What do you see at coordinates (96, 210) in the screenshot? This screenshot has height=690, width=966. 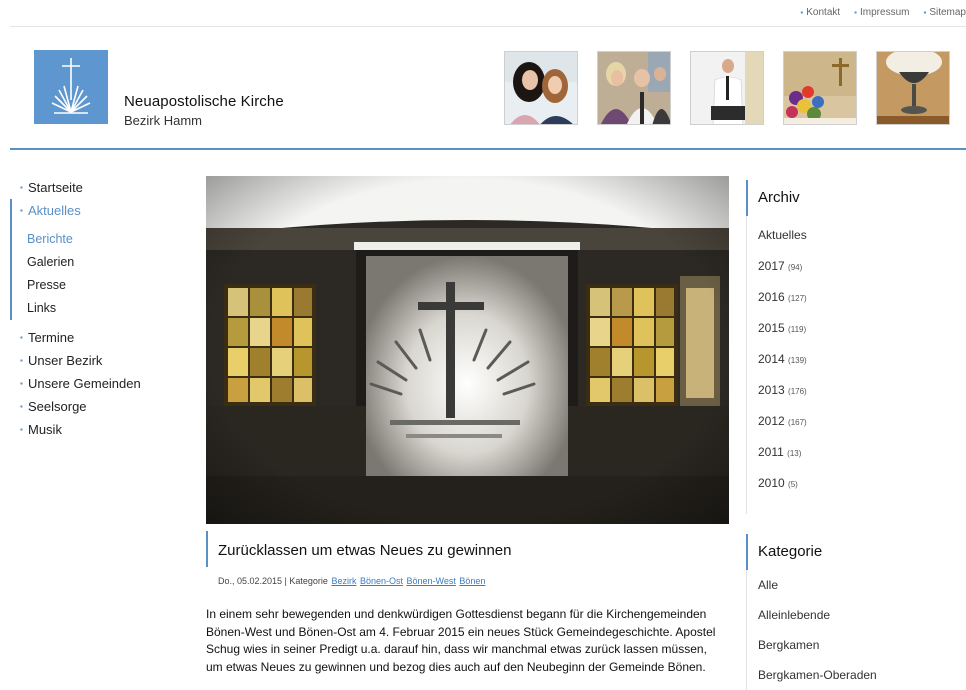 I see `nav-item-aktuelles: ▪ Aktuelles` at bounding box center [96, 210].